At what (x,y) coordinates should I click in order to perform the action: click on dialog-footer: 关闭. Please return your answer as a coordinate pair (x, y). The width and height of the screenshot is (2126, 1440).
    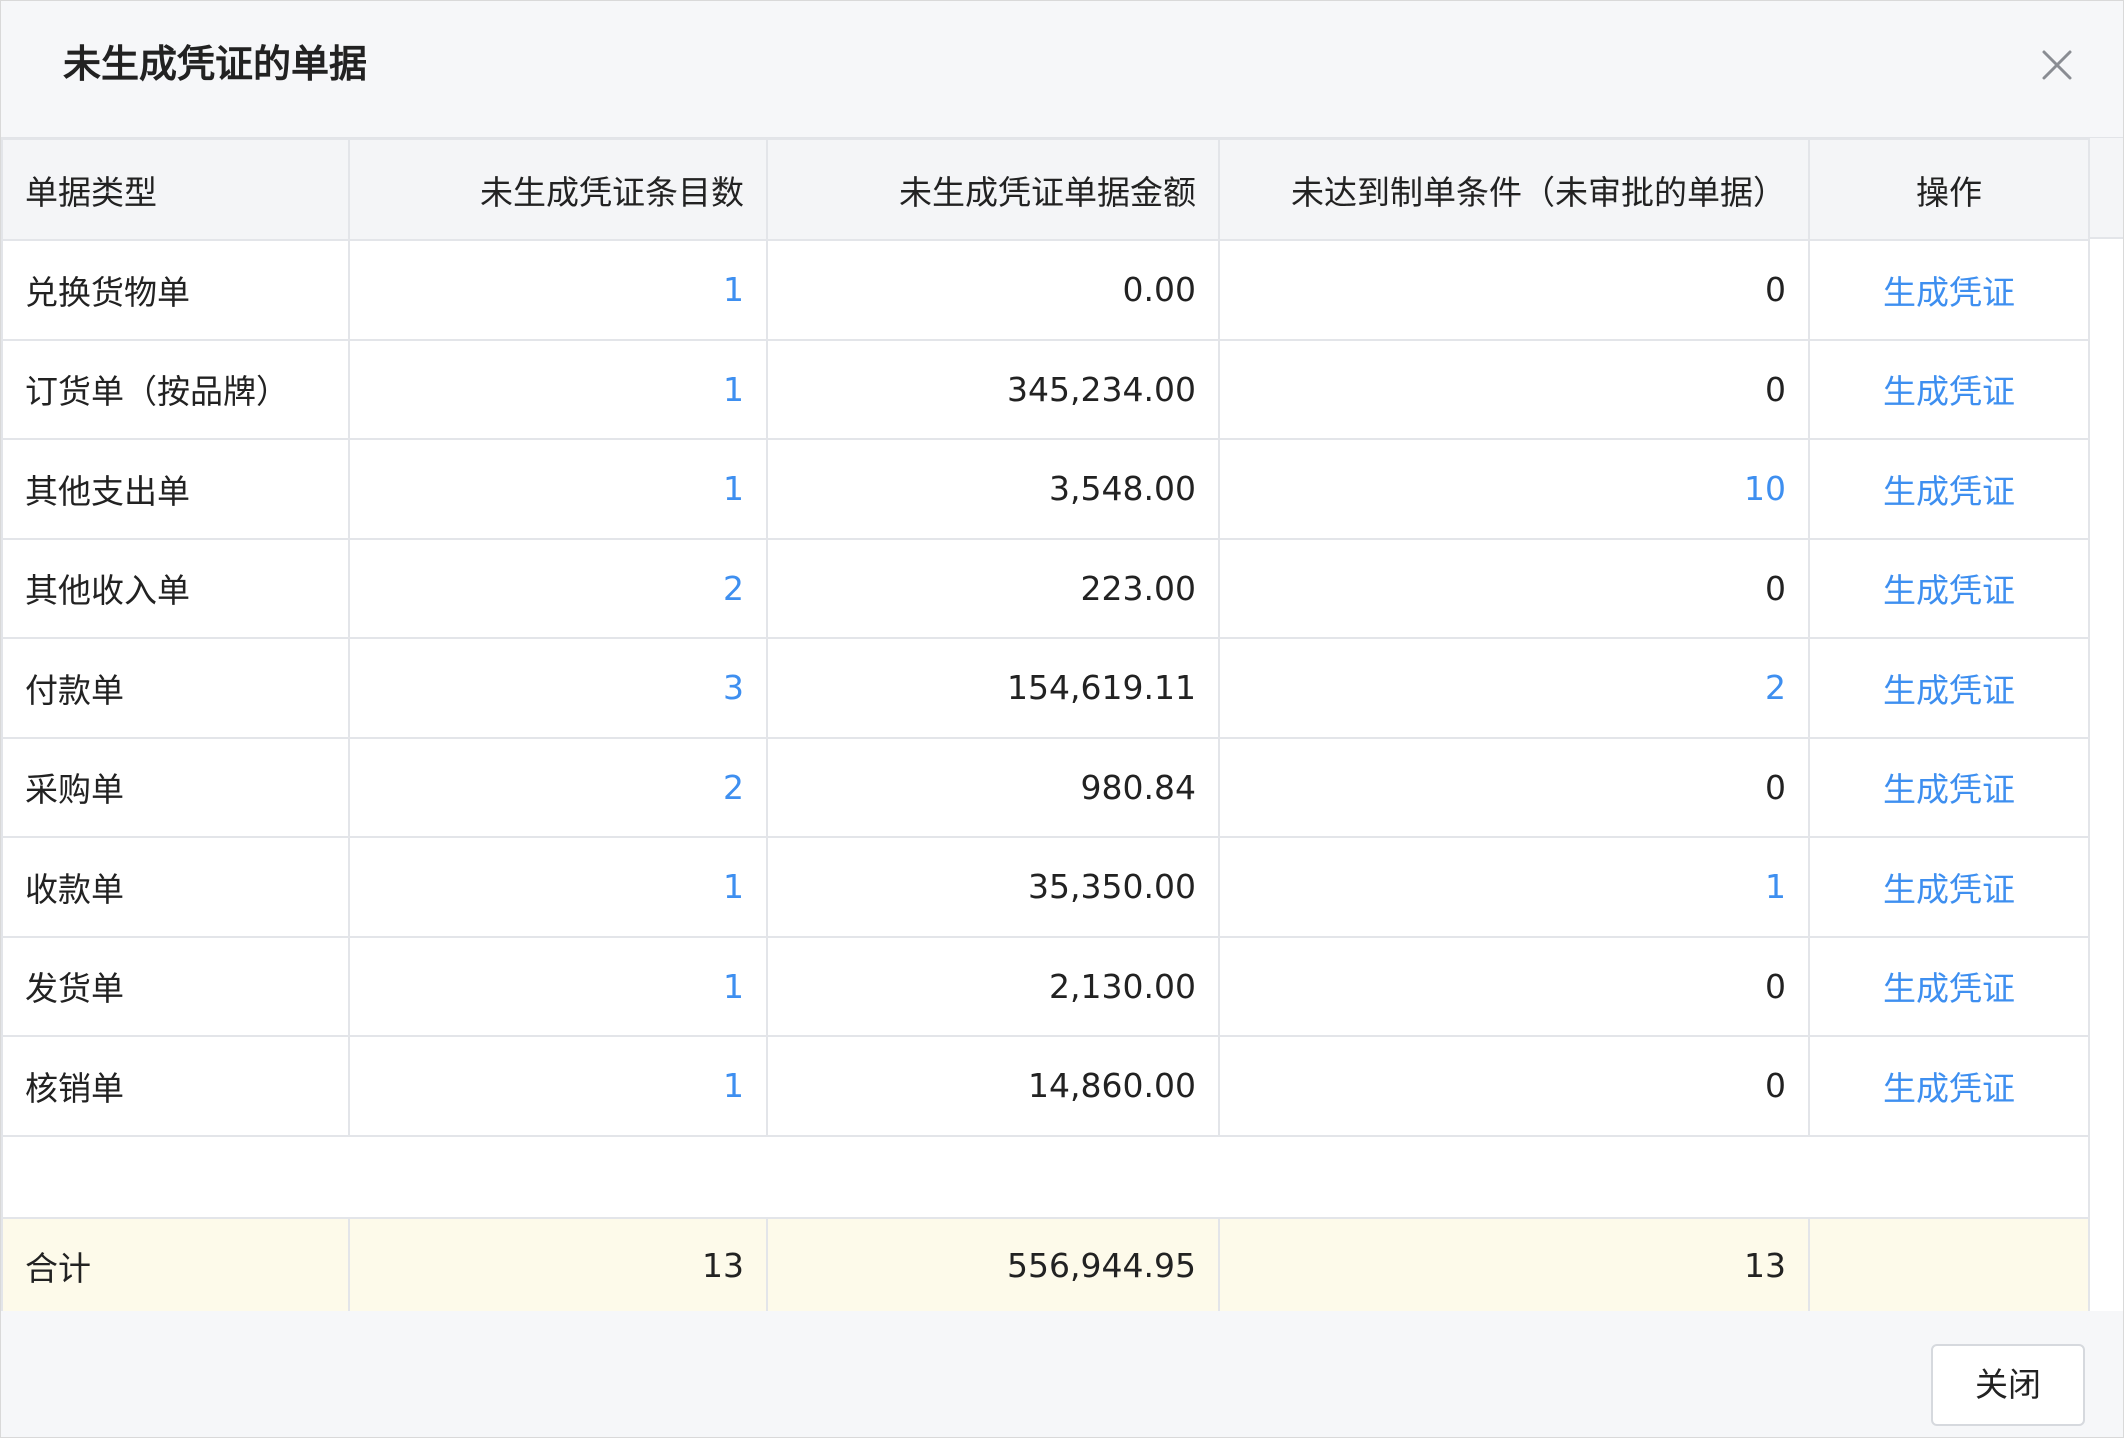
    Looking at the image, I should click on (1062, 1374).